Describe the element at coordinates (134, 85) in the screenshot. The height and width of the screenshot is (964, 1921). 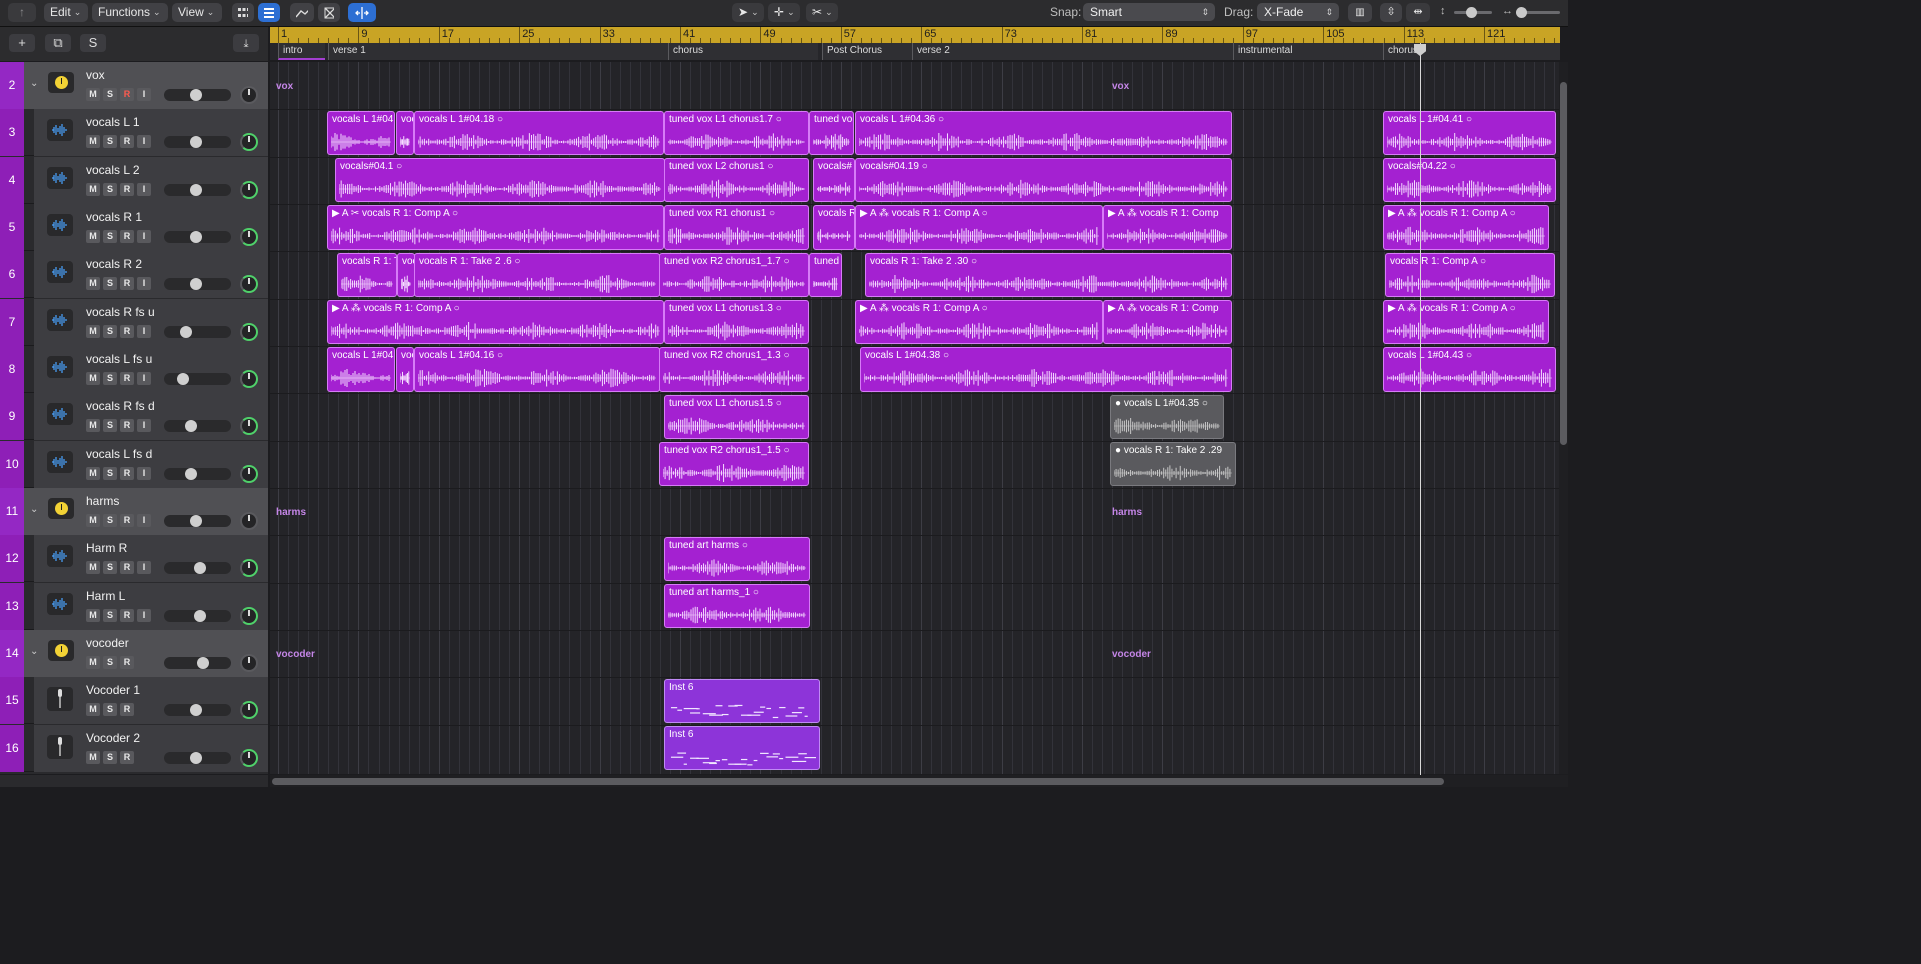
I see `track-header-row: 2 ⌄ vox M S R I` at that location.